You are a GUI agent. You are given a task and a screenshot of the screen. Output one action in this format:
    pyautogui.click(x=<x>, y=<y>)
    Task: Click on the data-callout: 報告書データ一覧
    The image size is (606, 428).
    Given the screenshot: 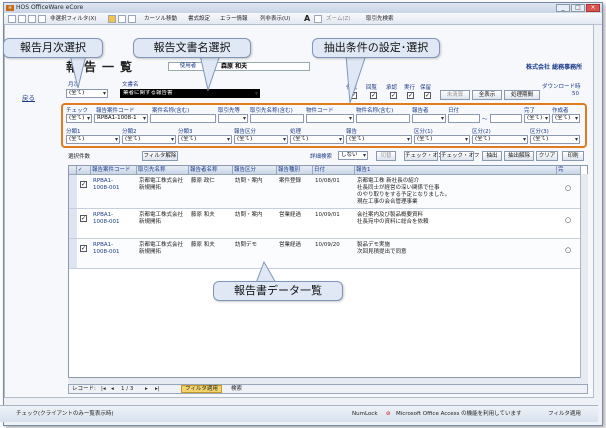 What is the action you would take?
    pyautogui.click(x=278, y=291)
    